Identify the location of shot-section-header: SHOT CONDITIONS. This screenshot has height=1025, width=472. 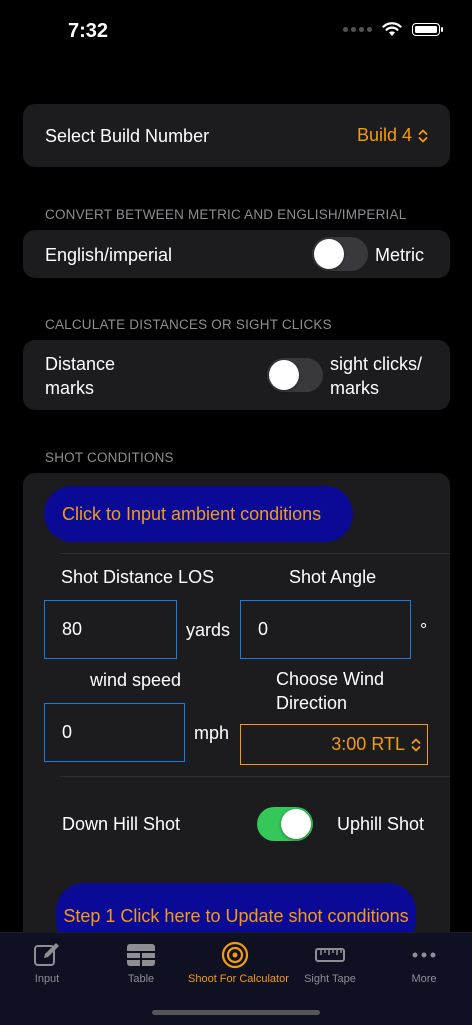
(109, 457).